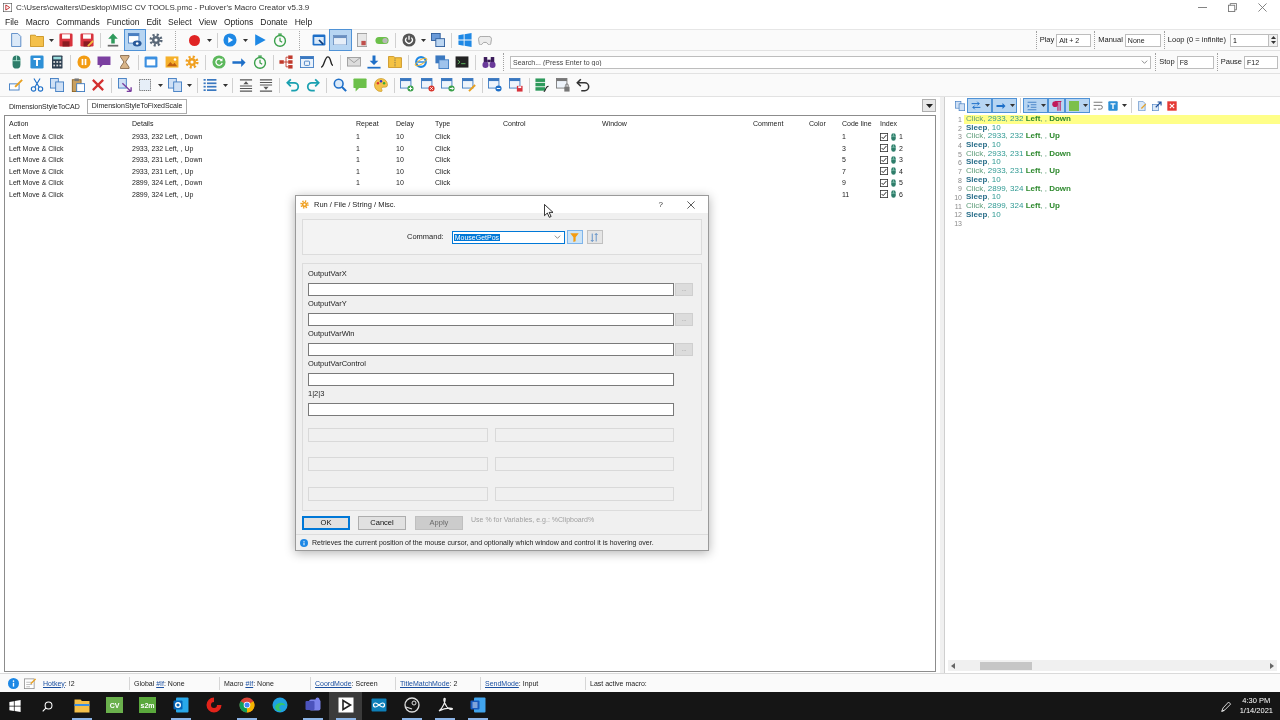 The width and height of the screenshot is (1280, 720). I want to click on record-icon, so click(195, 40).